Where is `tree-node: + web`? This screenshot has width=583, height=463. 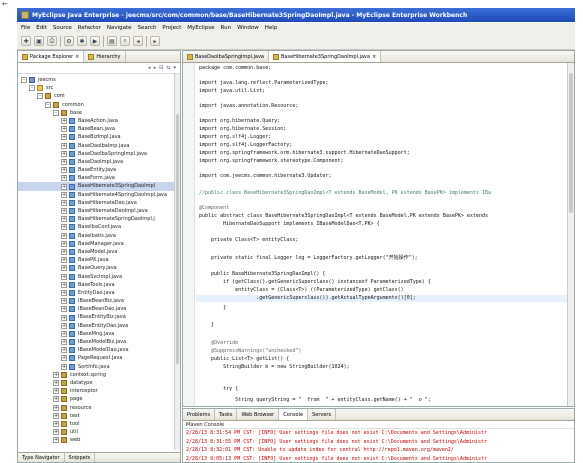 tree-node: + web is located at coordinates (99, 440).